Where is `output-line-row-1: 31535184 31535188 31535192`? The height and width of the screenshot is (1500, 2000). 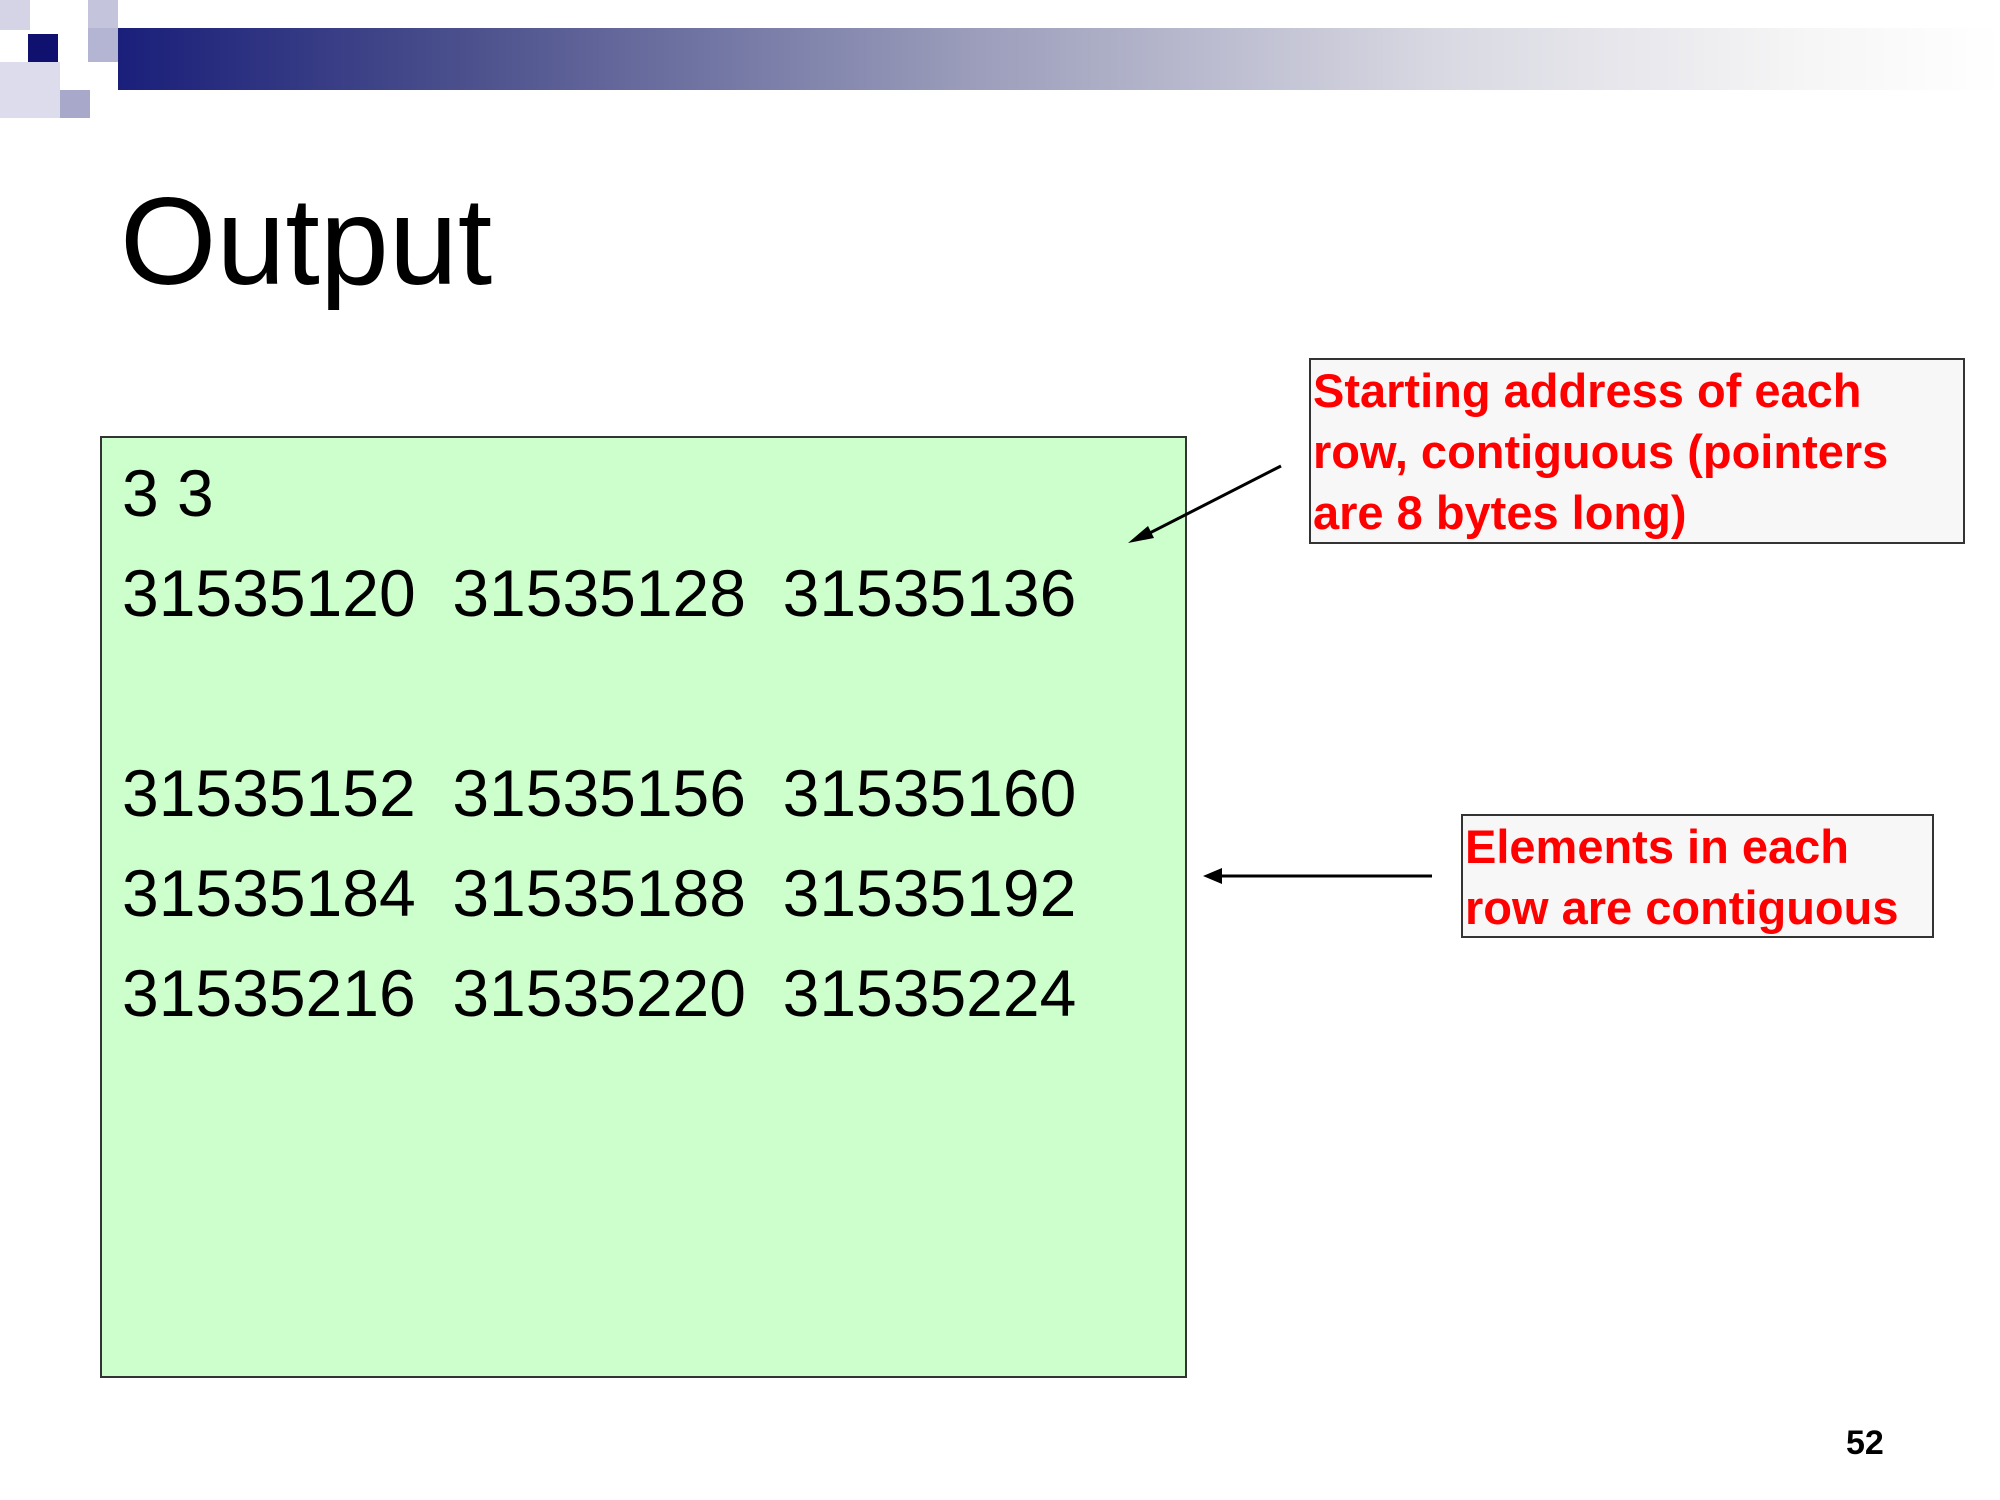
output-line-row-1: 31535184 31535188 31535192 is located at coordinates (599, 893).